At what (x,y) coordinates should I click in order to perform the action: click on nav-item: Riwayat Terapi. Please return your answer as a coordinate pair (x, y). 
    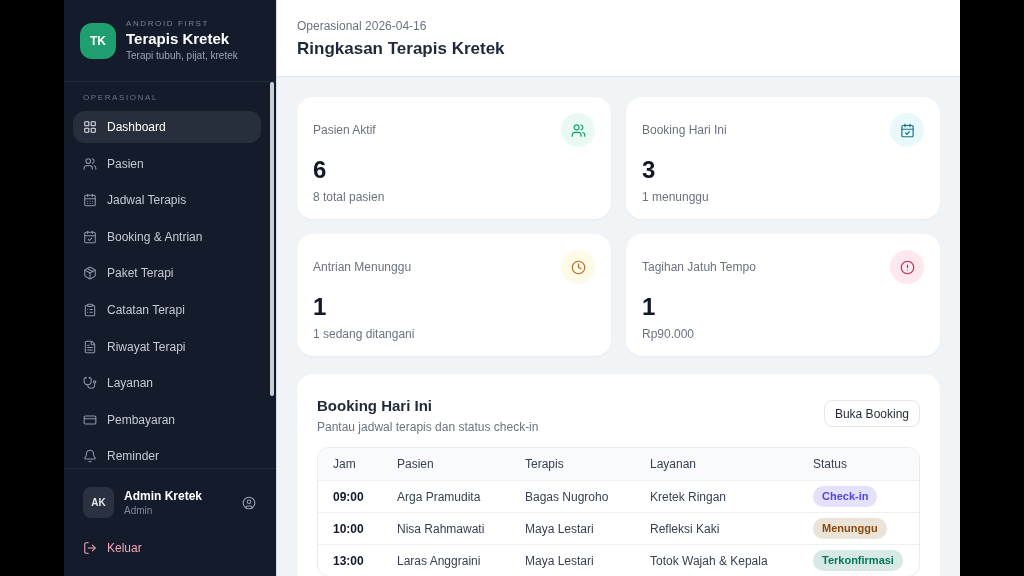
    Looking at the image, I should click on (167, 346).